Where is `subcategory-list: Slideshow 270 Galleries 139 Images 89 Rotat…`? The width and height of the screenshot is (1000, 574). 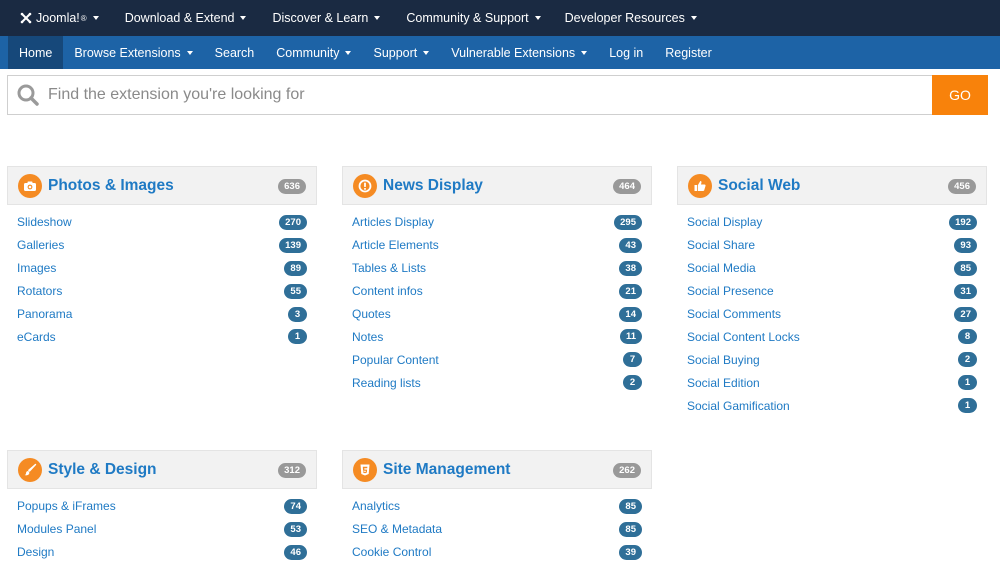 subcategory-list: Slideshow 270 Galleries 139 Images 89 Rotat… is located at coordinates (162, 279).